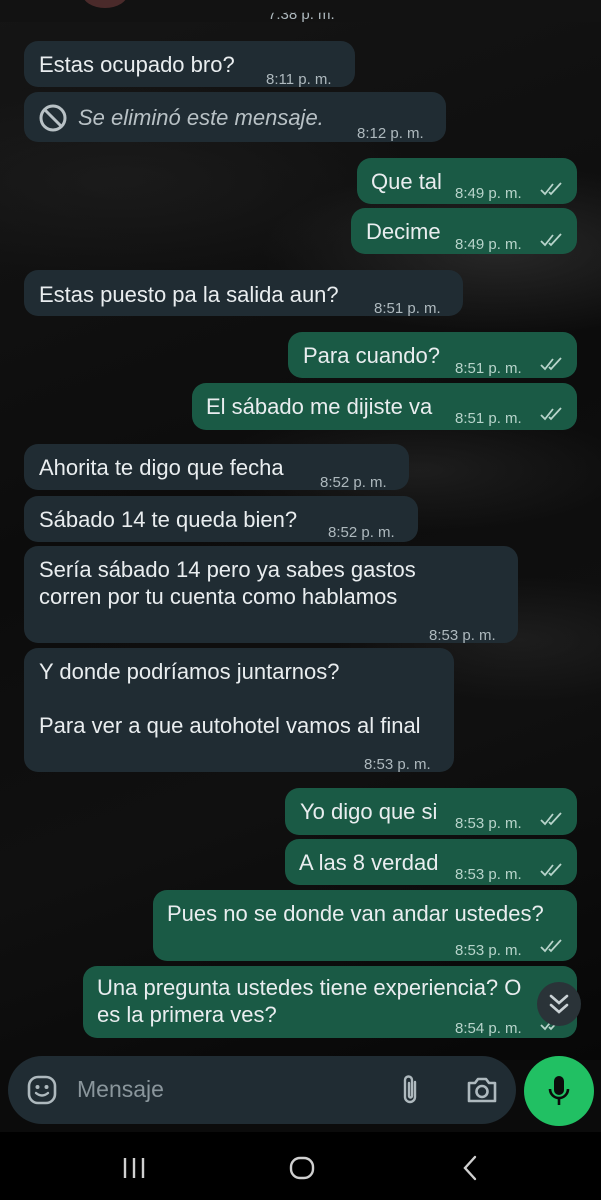  I want to click on message-bubble-outgoing: Que tal 8:49 p. m., so click(467, 181).